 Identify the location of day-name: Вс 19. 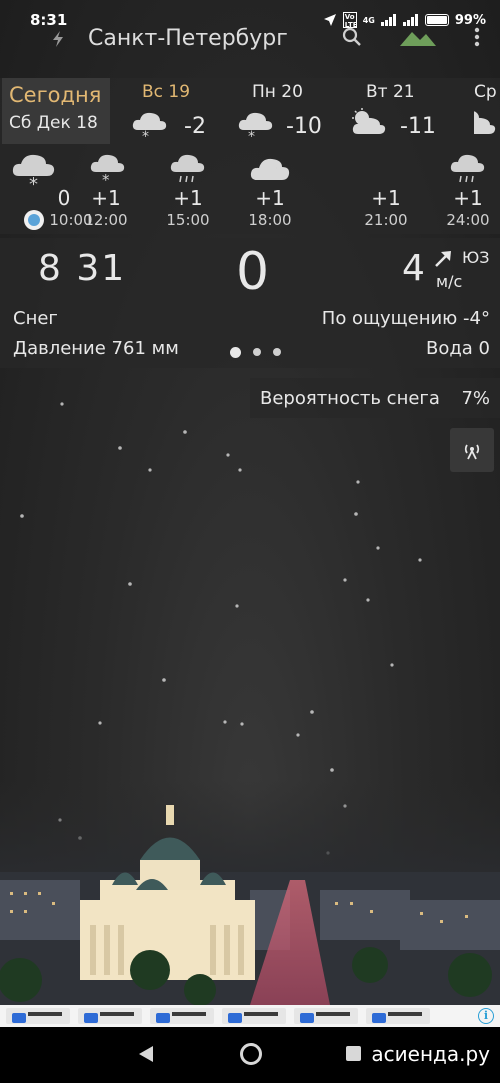
(166, 92).